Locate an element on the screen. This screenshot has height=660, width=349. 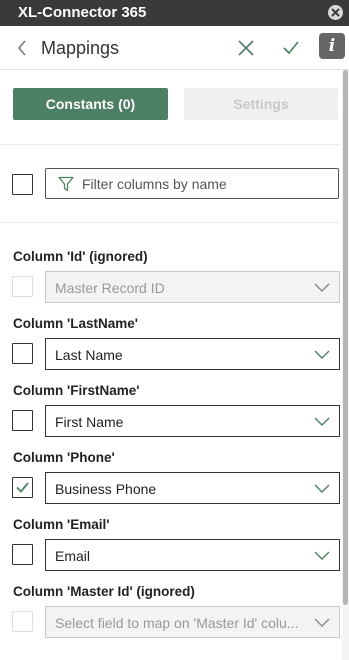
mapping-field-value: Master Record ID is located at coordinates (110, 288).